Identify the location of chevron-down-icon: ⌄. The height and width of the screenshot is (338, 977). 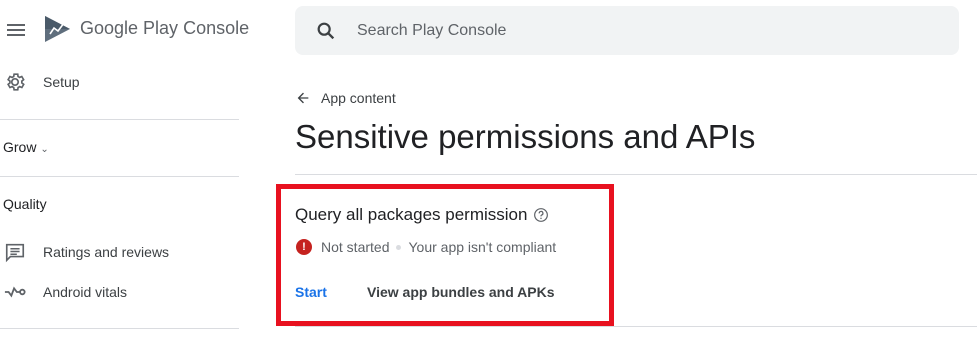
(44, 149).